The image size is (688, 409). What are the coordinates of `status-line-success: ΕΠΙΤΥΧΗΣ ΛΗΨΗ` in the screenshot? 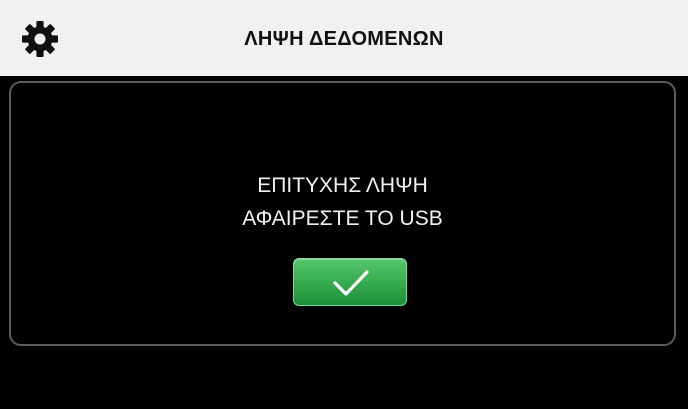 It's located at (342, 185).